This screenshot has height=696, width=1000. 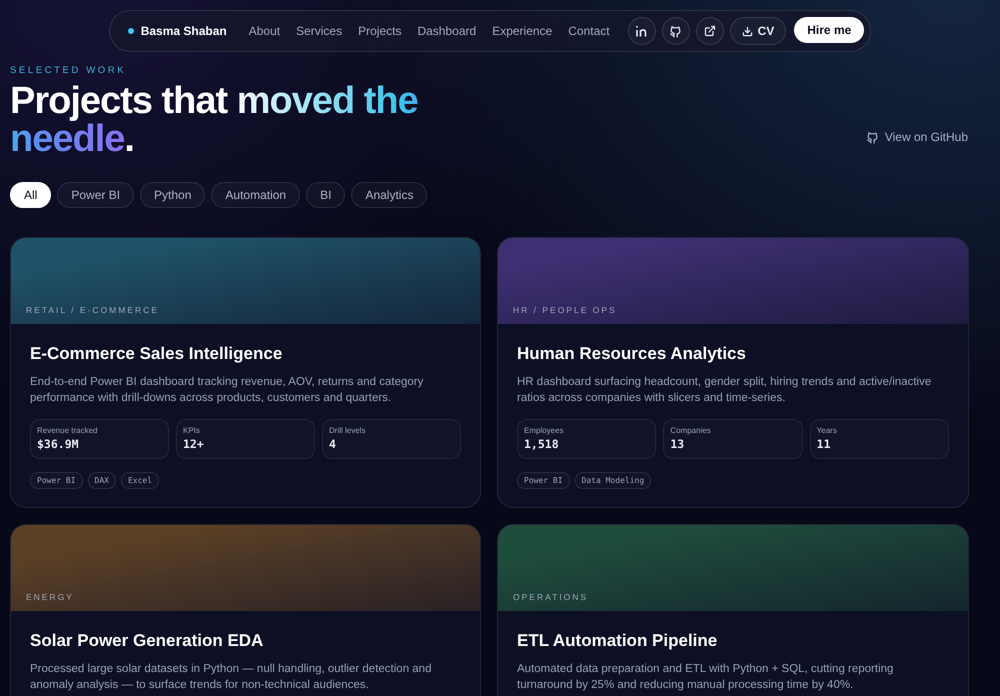 I want to click on nav-link: Services, so click(x=319, y=31).